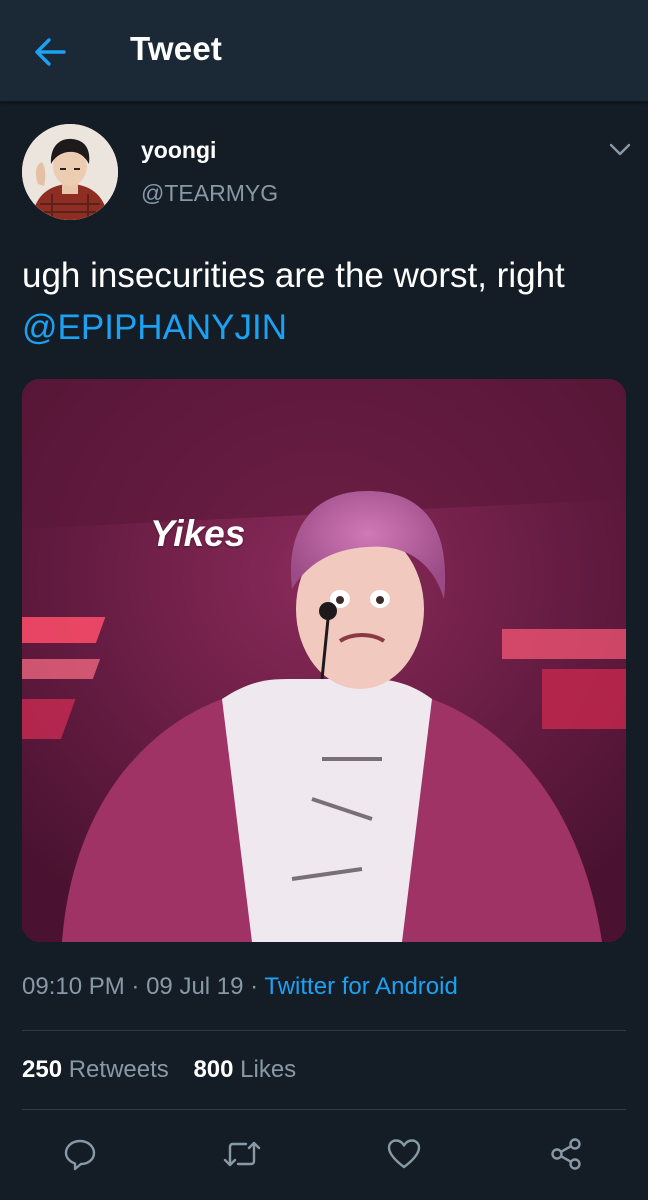  I want to click on avatar-photo, so click(70, 172).